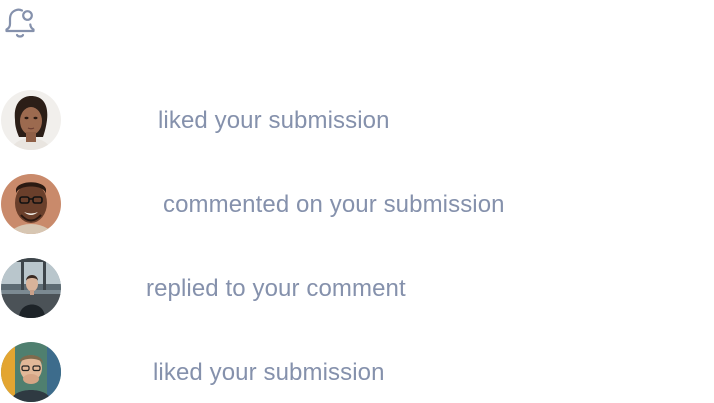 The image size is (714, 403). What do you see at coordinates (334, 204) in the screenshot?
I see `notification-message: commented on your submission` at bounding box center [334, 204].